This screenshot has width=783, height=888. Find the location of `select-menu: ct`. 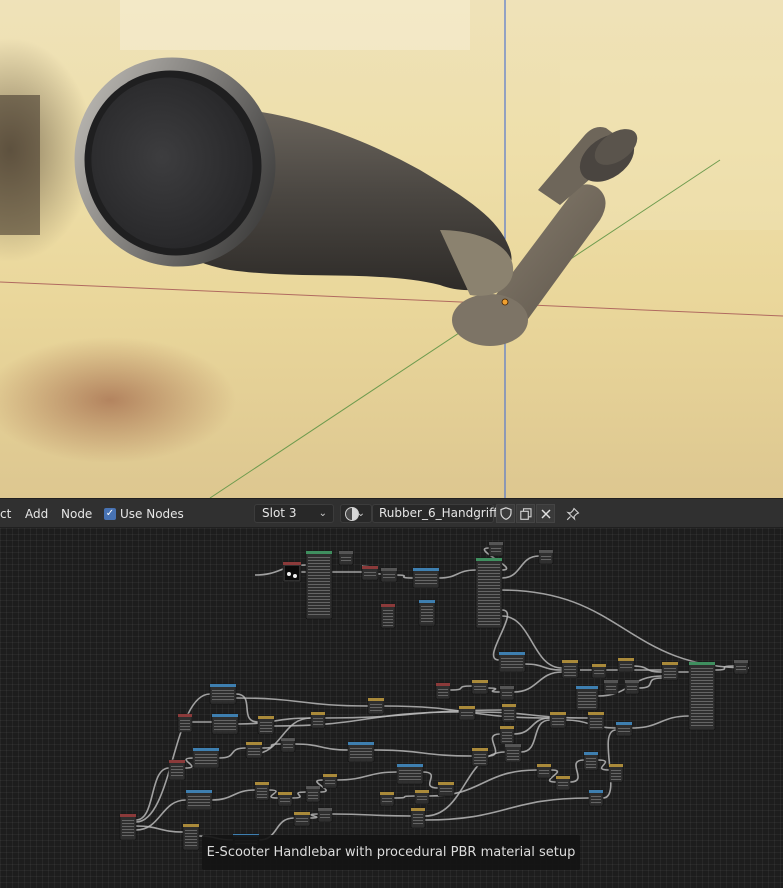

select-menu: ct is located at coordinates (5, 514).